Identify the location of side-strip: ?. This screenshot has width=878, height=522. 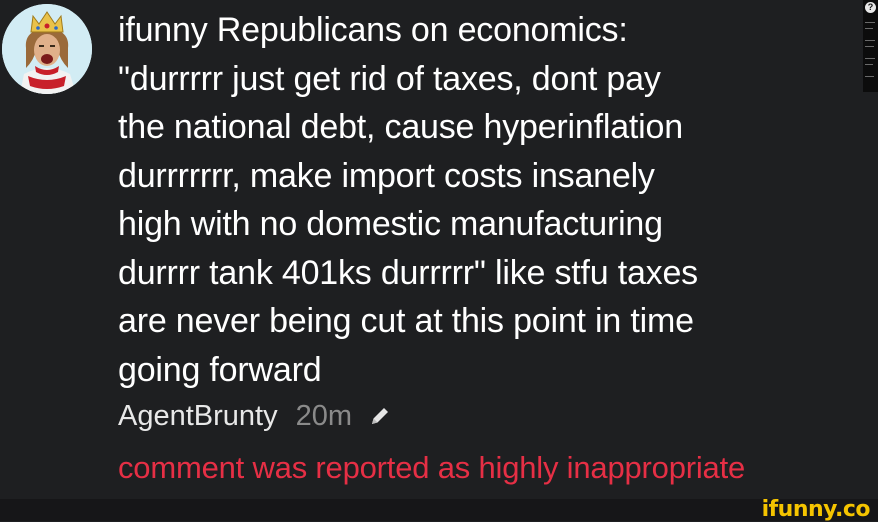
(870, 46).